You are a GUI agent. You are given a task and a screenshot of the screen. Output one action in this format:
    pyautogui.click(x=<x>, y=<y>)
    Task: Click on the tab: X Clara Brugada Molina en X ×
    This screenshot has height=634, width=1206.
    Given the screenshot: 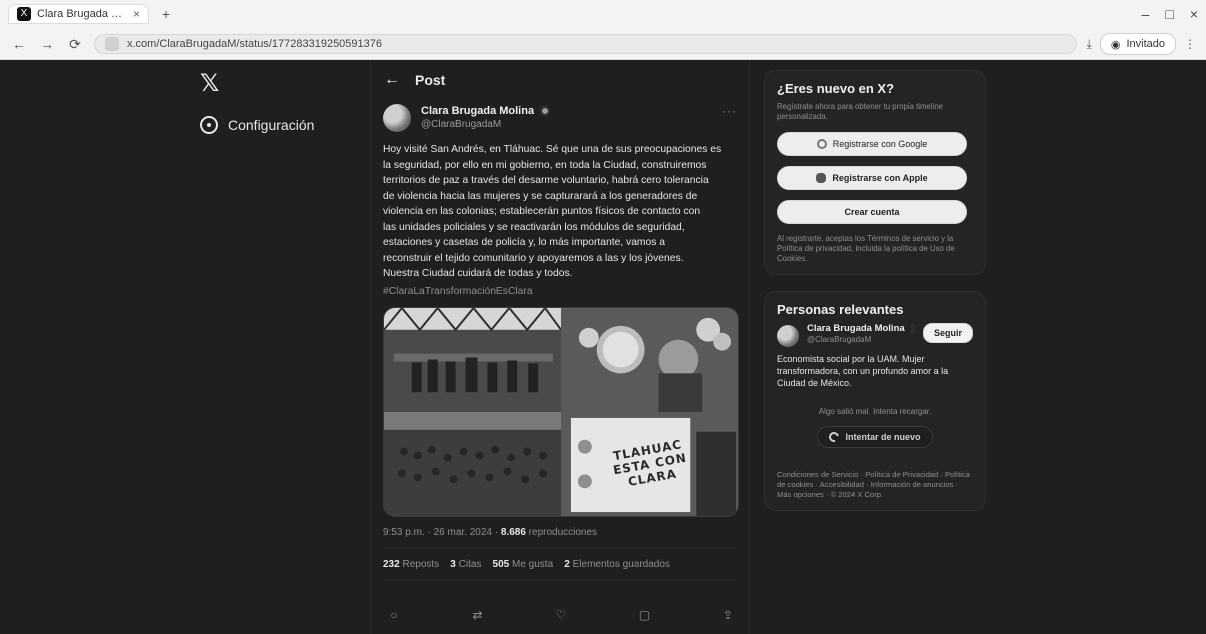 What is the action you would take?
    pyautogui.click(x=79, y=14)
    